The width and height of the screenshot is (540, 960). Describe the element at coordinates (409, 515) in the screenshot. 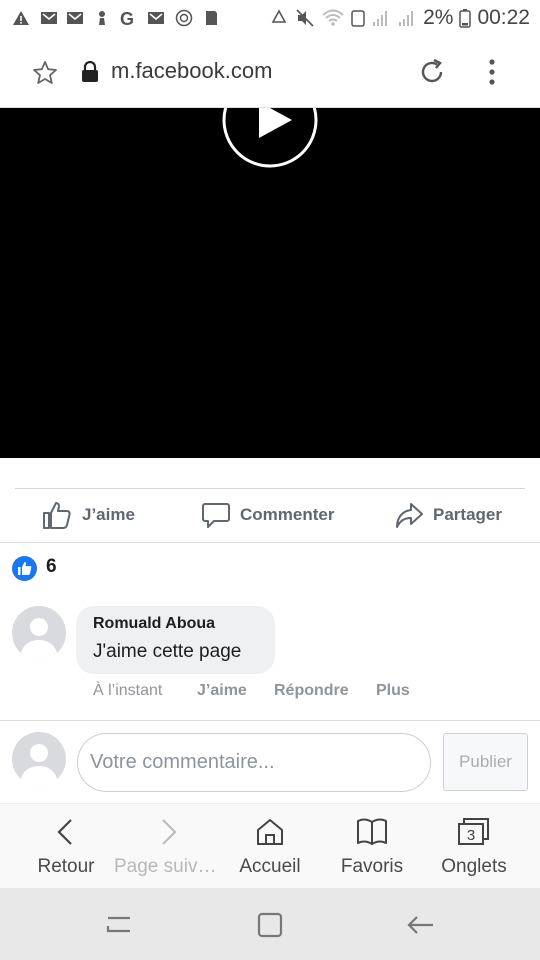

I see `share-icon` at that location.